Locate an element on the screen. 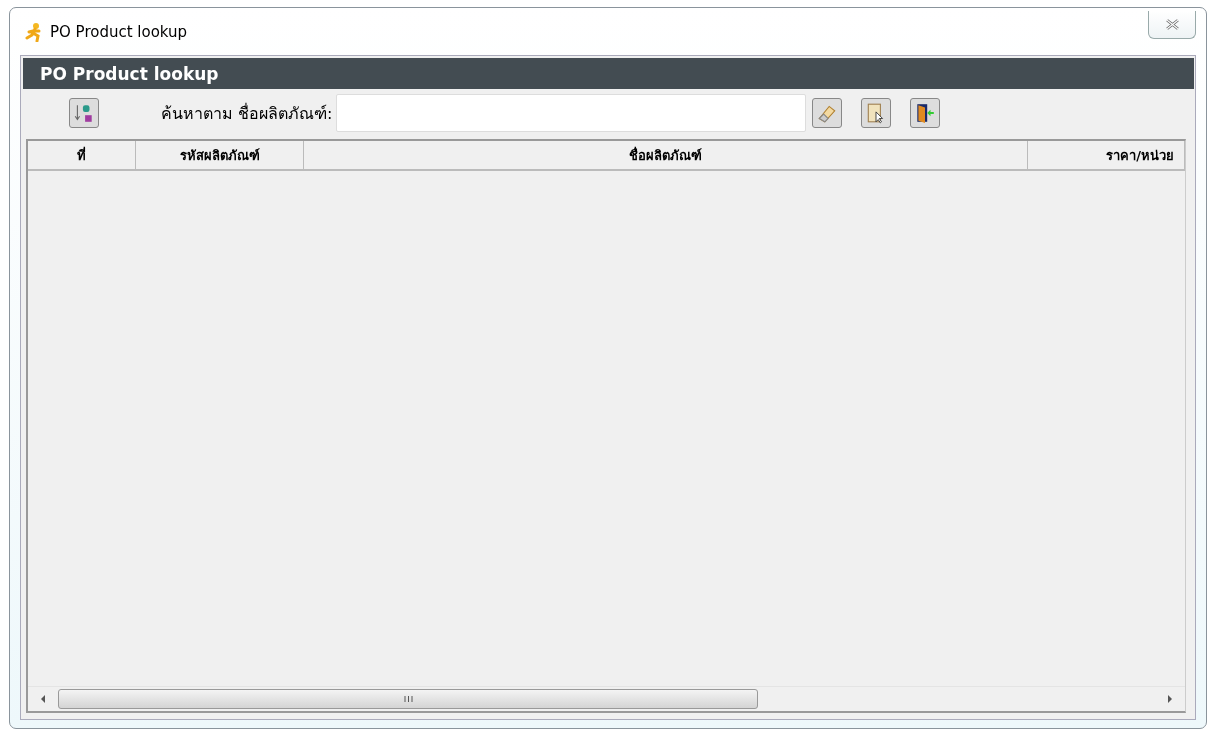 This screenshot has width=1216, height=736. horizontal-scrollbar is located at coordinates (606, 698).